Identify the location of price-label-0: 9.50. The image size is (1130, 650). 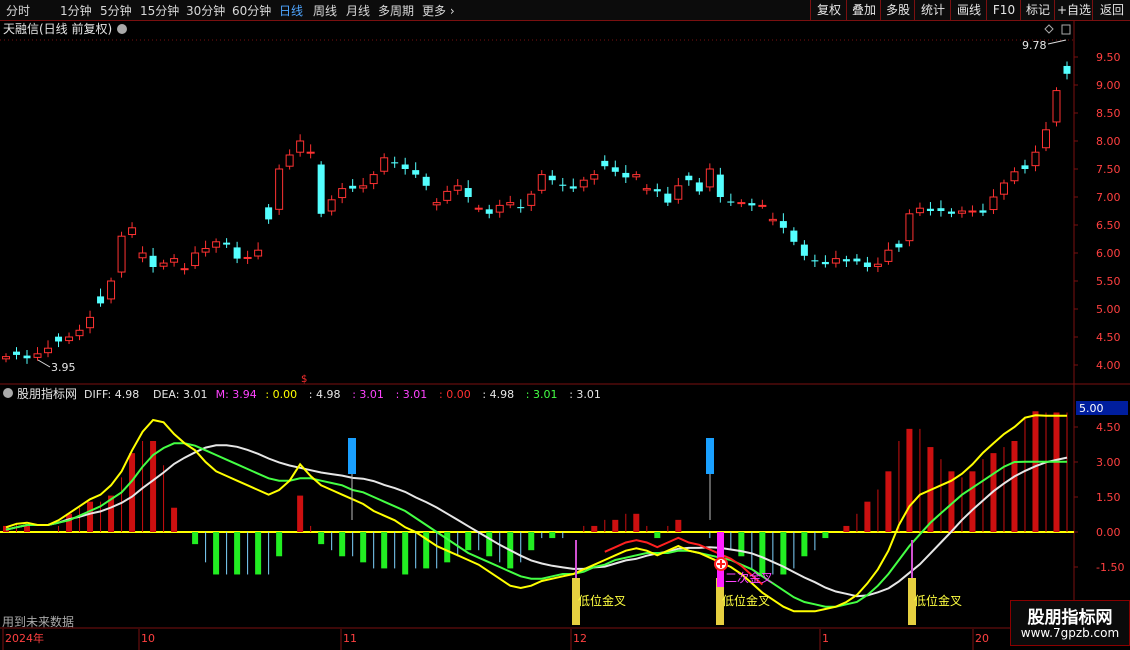
(1108, 57).